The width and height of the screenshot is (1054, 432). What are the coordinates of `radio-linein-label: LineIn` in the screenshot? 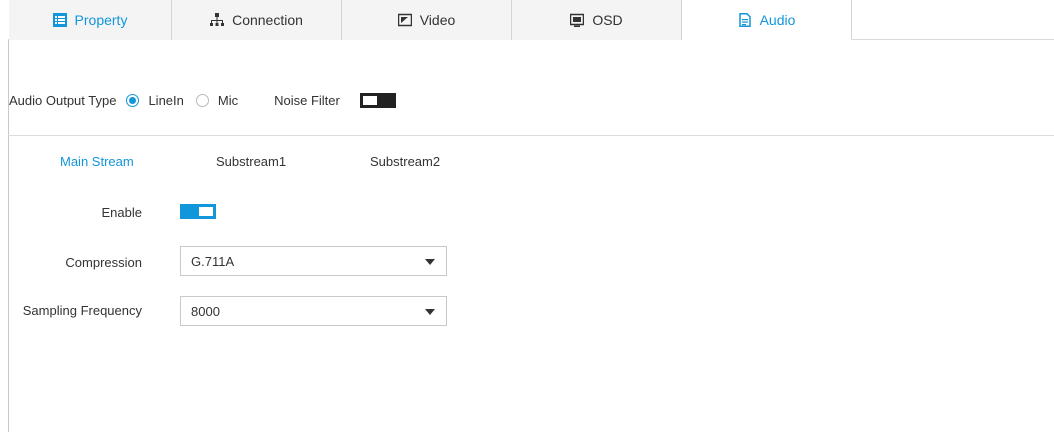 It's located at (165, 100).